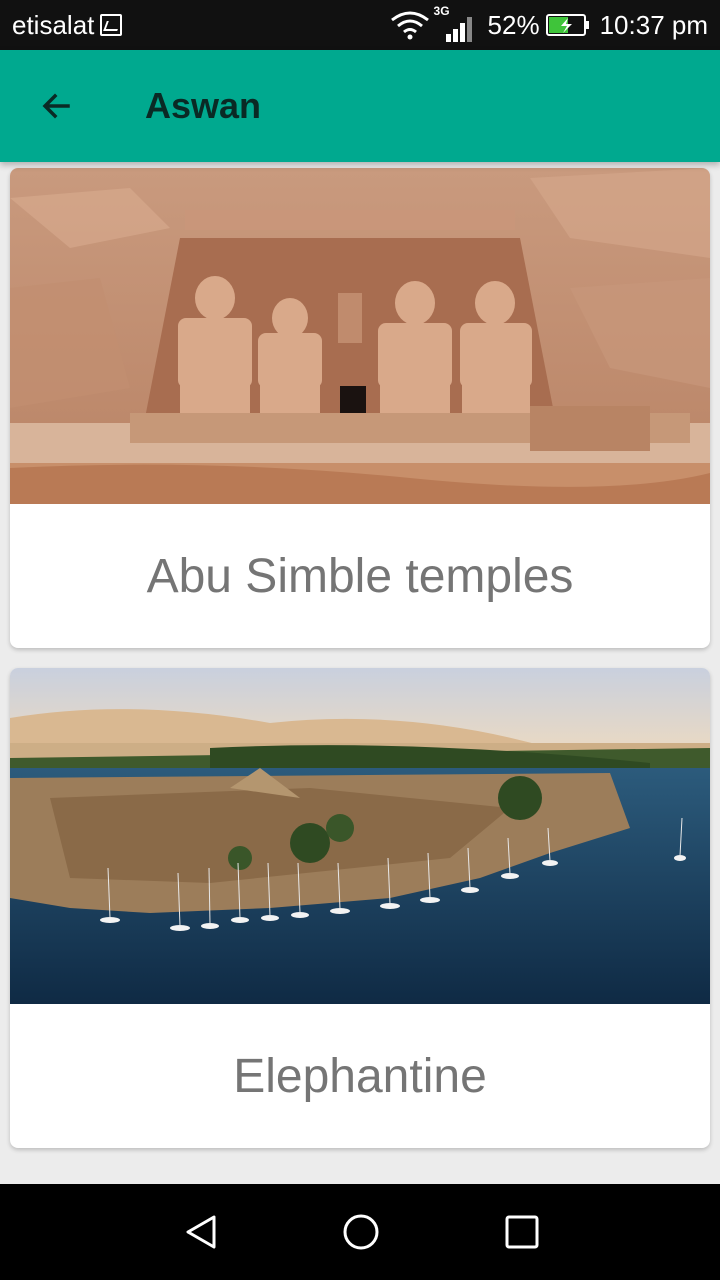  What do you see at coordinates (202, 1232) in the screenshot?
I see `back-triangle-icon` at bounding box center [202, 1232].